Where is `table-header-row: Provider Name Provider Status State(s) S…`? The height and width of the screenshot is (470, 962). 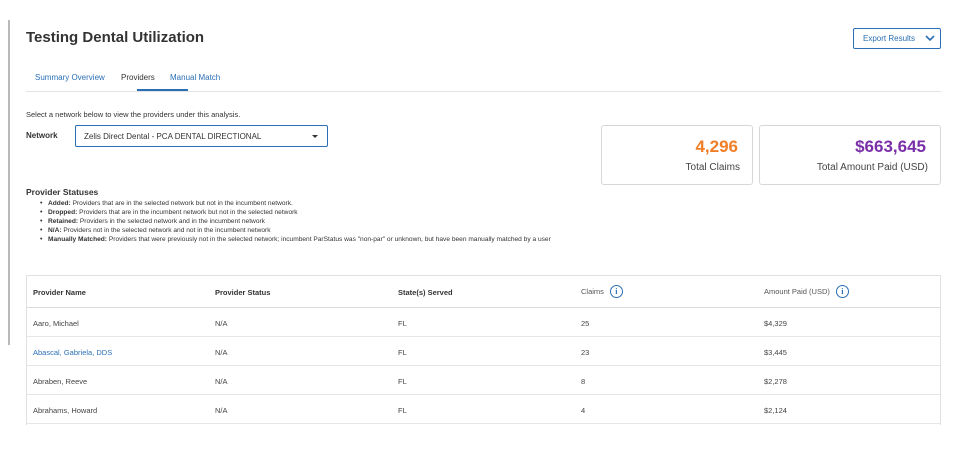 table-header-row: Provider Name Provider Status State(s) S… is located at coordinates (483, 292).